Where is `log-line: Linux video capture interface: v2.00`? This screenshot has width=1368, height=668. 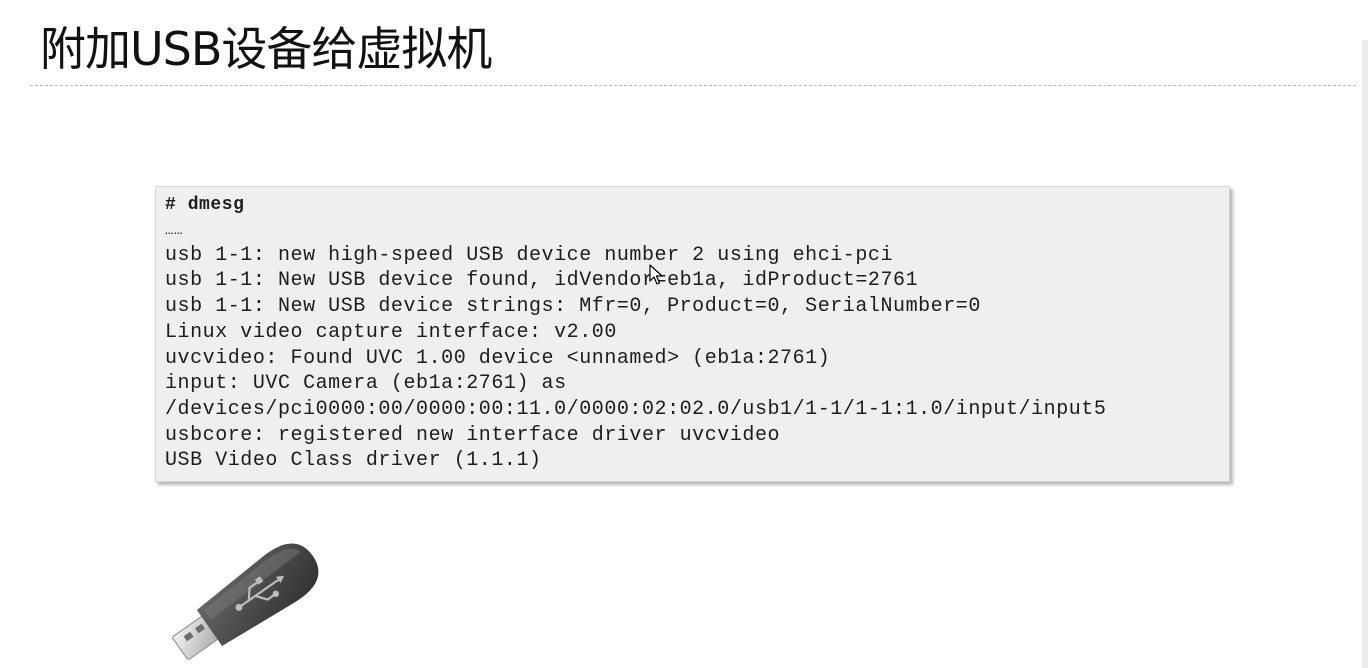 log-line: Linux video capture interface: v2.00 is located at coordinates (391, 332).